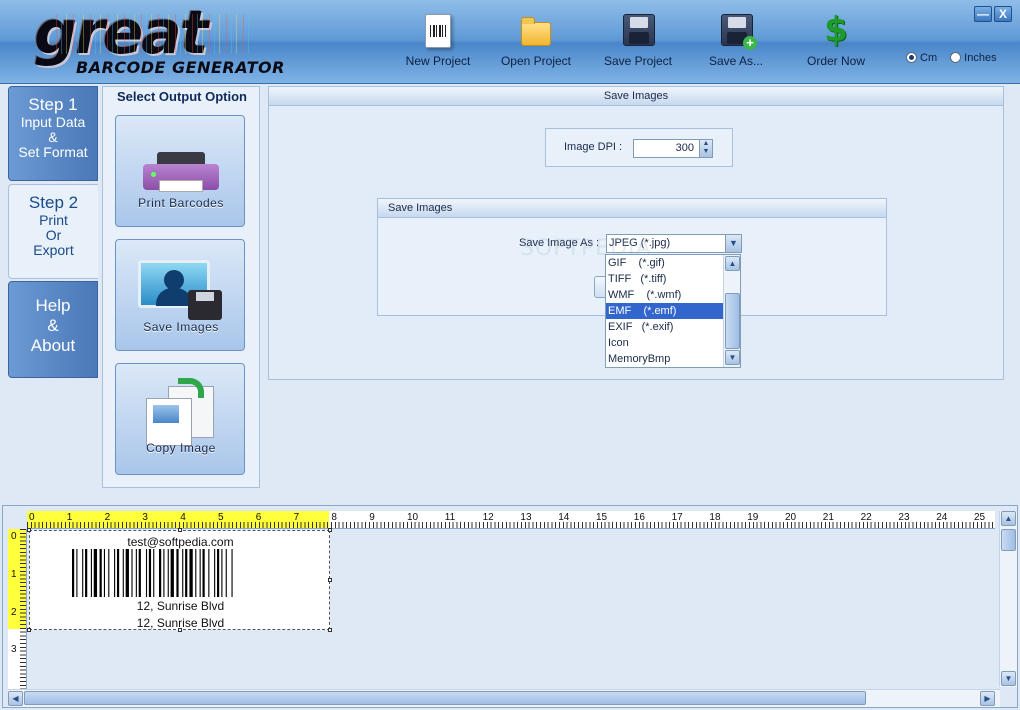 This screenshot has width=1020, height=710. What do you see at coordinates (296, 517) in the screenshot?
I see `ruler-number: 7` at bounding box center [296, 517].